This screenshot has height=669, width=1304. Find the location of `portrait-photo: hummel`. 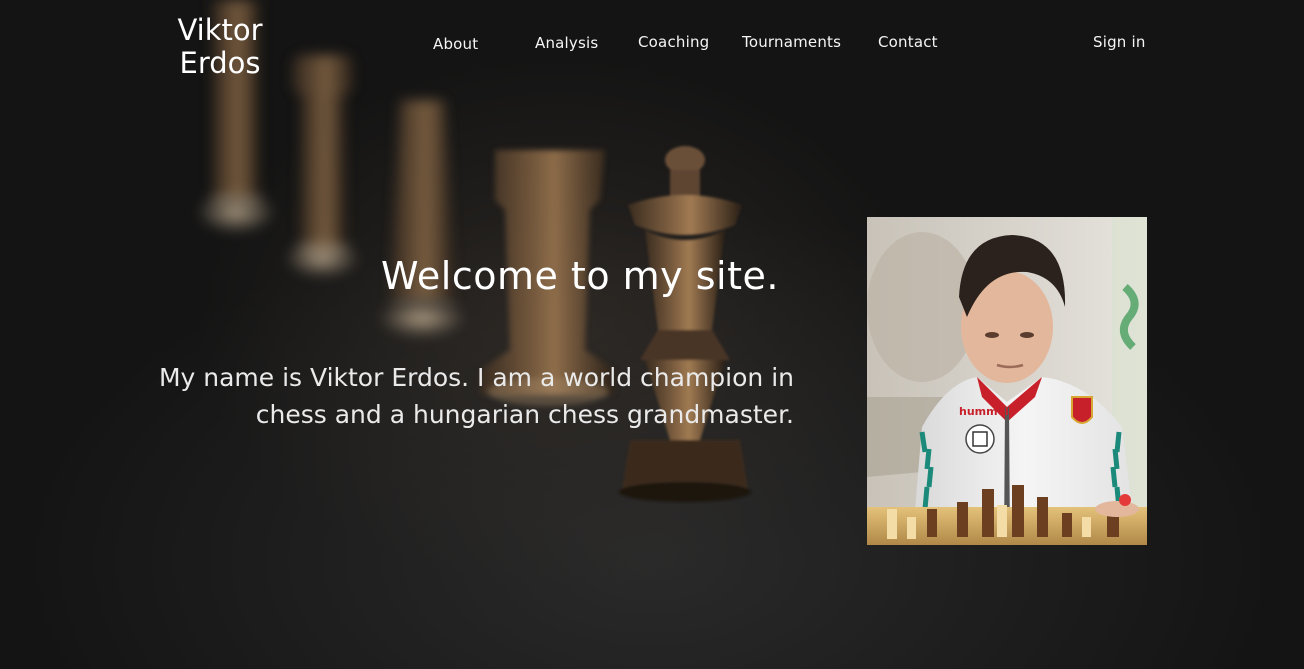

portrait-photo: hummel is located at coordinates (1007, 381).